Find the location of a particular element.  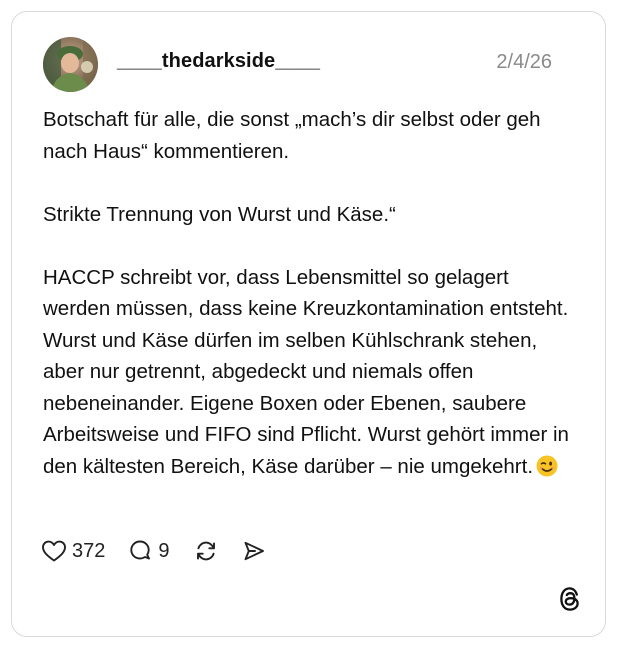

avatar is located at coordinates (70, 64).